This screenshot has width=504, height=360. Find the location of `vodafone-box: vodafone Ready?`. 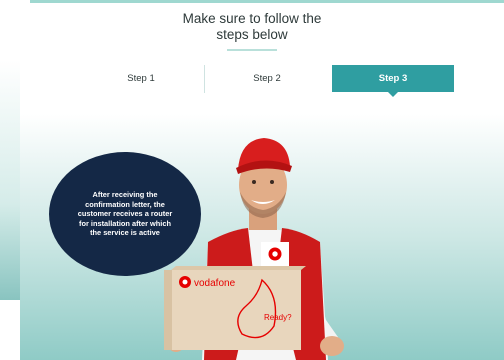

vodafone-box: vodafone Ready? is located at coordinates (235, 308).